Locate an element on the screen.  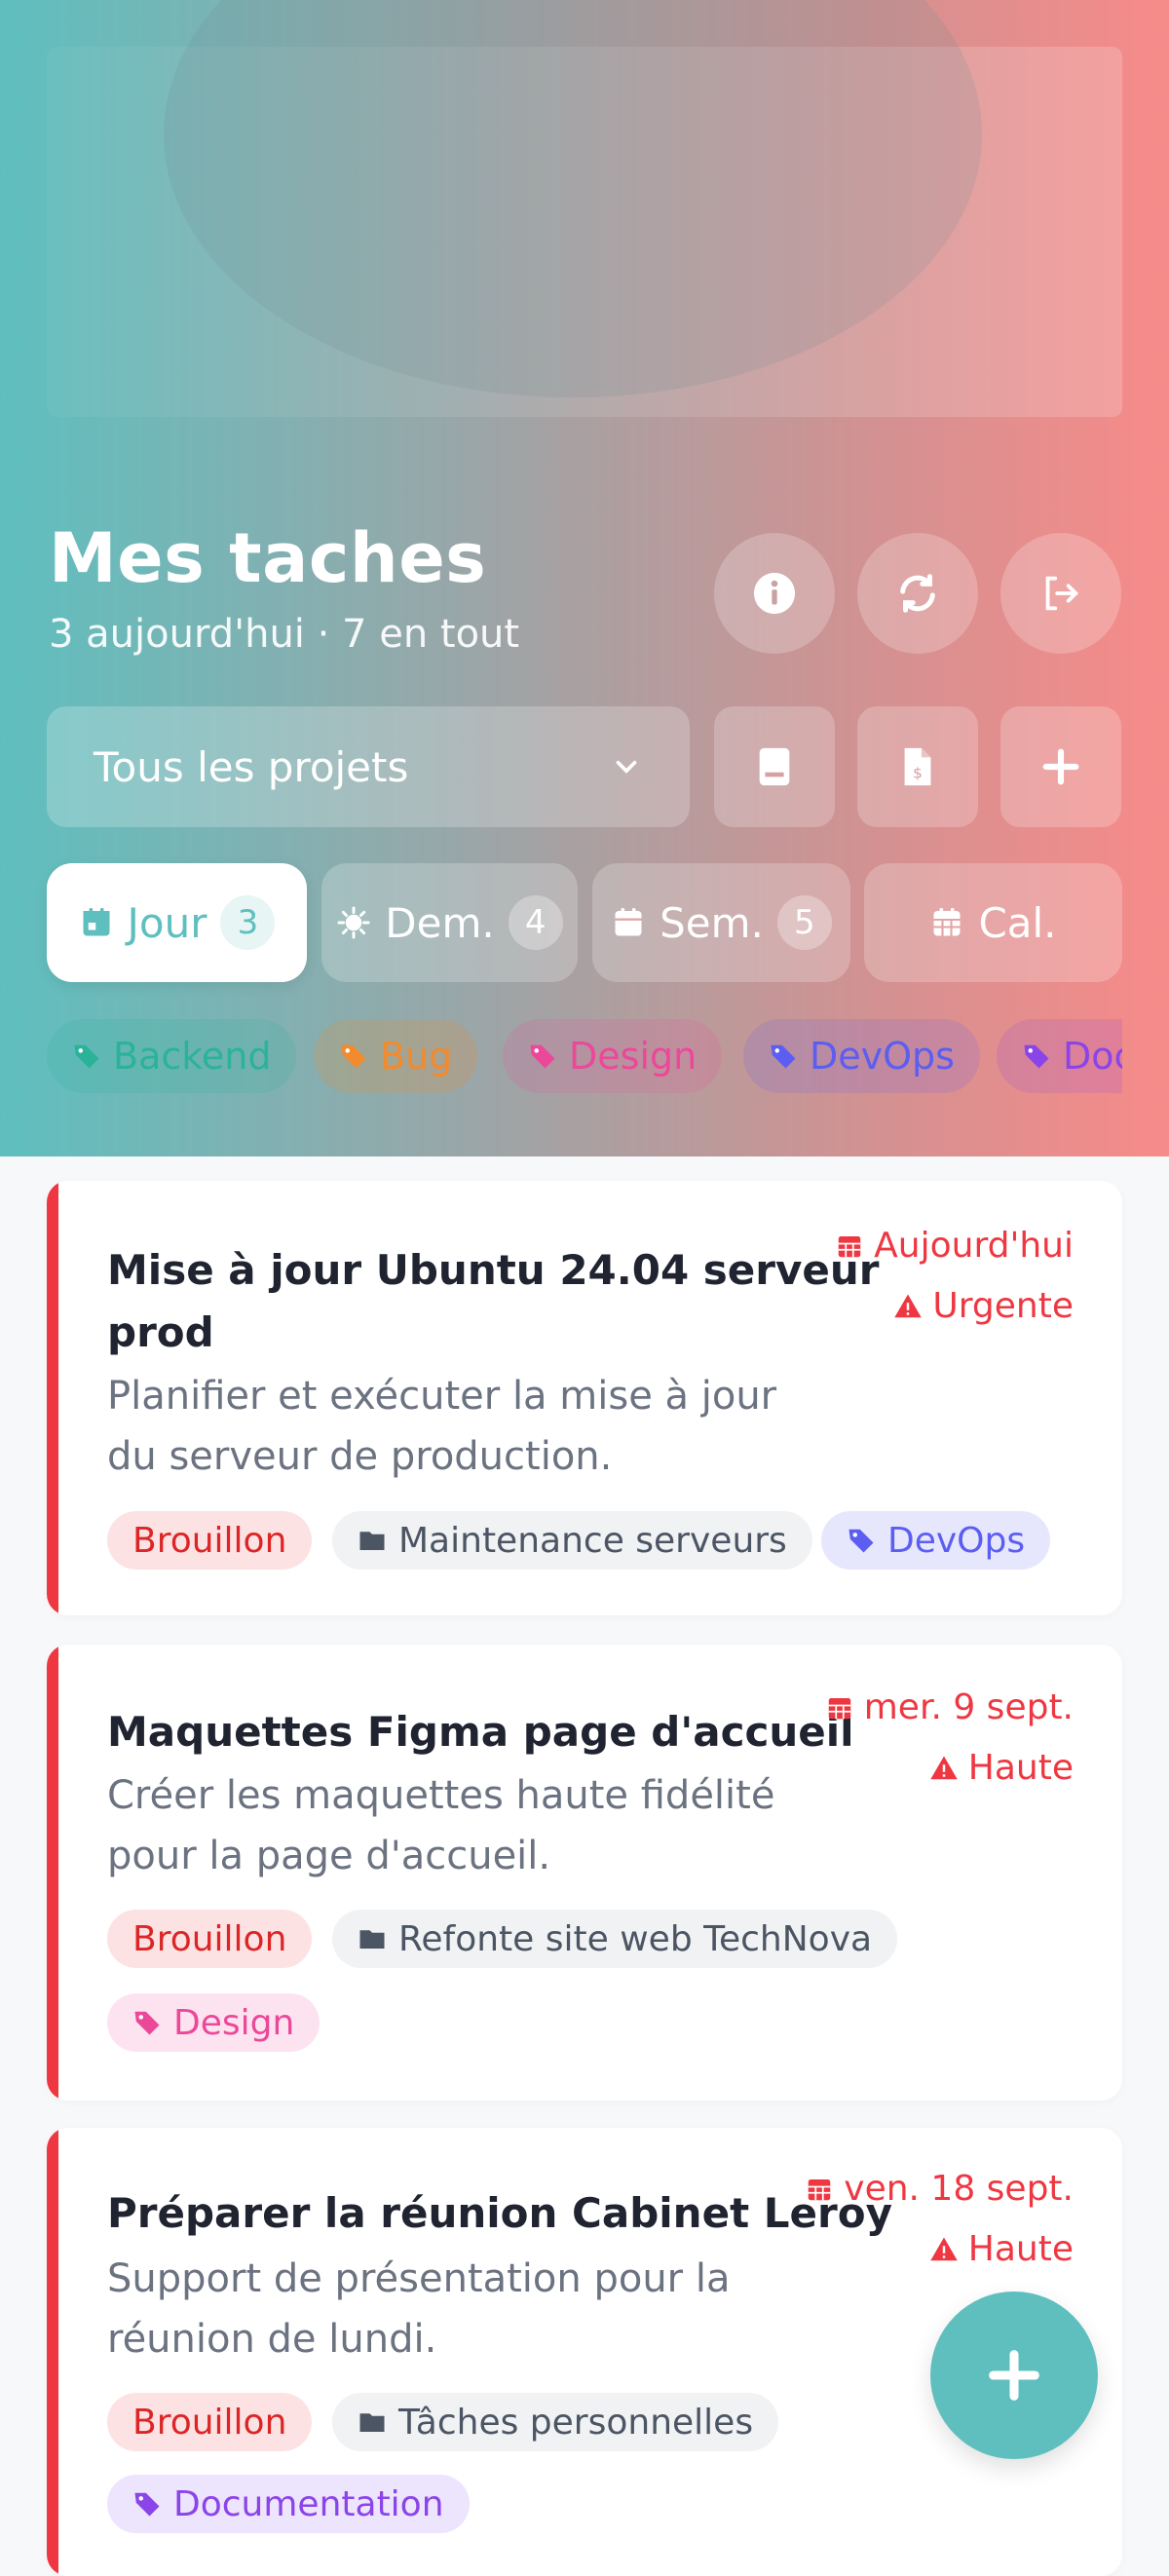
task-description: Support de présentation pour la is located at coordinates (419, 2278).